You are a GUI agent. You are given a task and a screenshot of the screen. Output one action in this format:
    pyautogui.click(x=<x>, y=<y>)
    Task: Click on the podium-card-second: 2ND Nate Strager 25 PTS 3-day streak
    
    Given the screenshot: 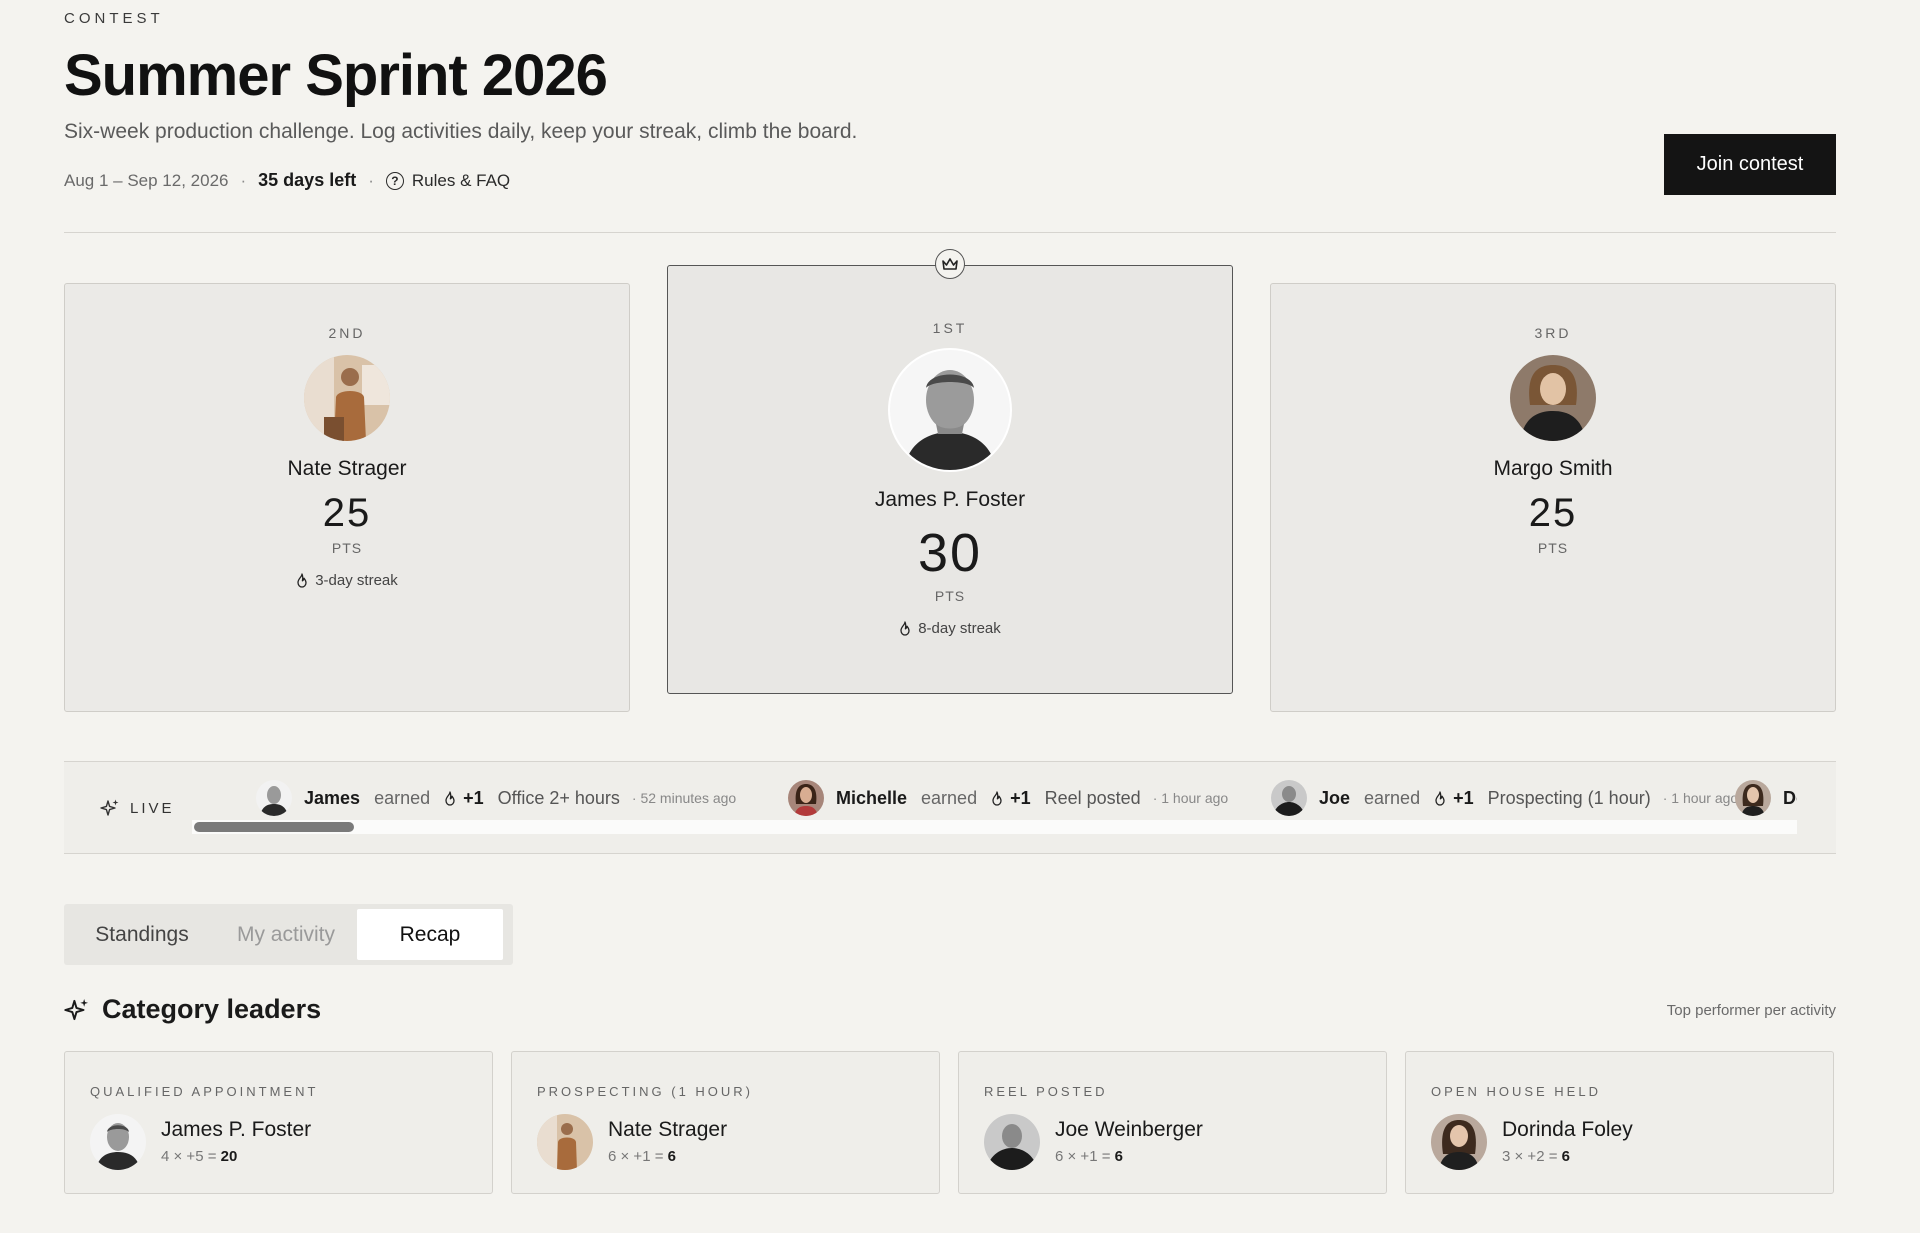 What is the action you would take?
    pyautogui.click(x=347, y=497)
    